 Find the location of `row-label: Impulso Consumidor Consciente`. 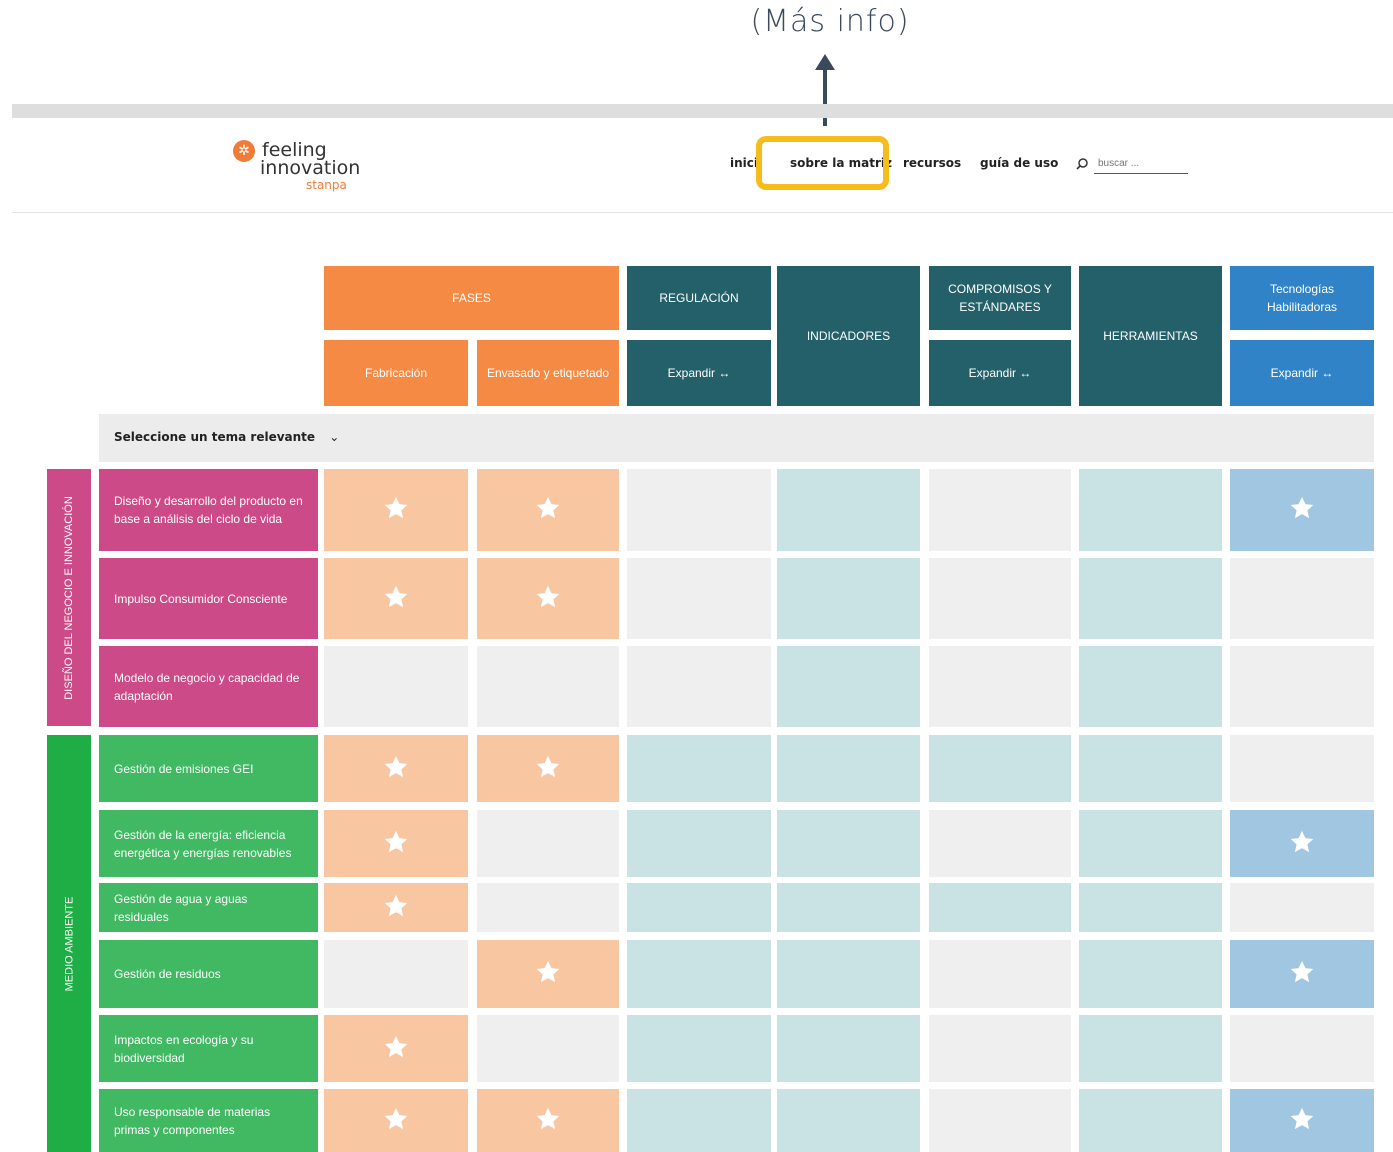

row-label: Impulso Consumidor Consciente is located at coordinates (208, 598).